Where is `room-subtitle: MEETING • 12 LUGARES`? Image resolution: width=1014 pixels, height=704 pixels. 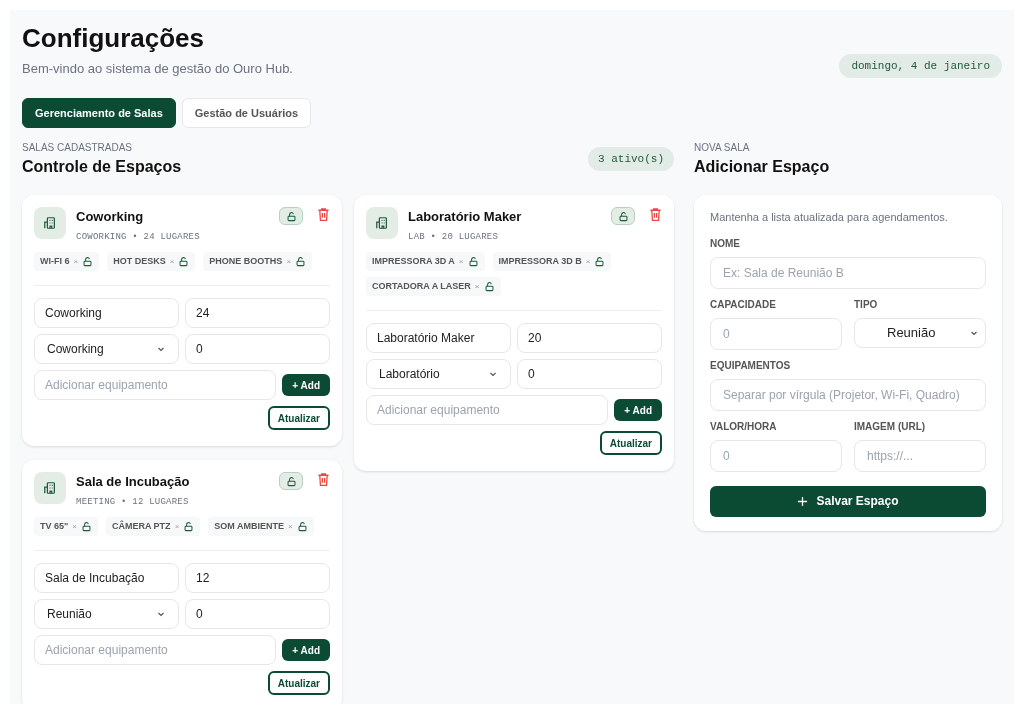 room-subtitle: MEETING • 12 LUGARES is located at coordinates (133, 502).